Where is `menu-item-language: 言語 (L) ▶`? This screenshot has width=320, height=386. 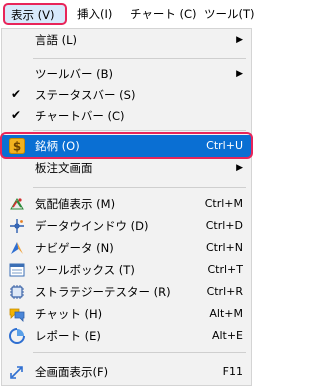
menu-item-language: 言語 (L) ▶ is located at coordinates (126, 40).